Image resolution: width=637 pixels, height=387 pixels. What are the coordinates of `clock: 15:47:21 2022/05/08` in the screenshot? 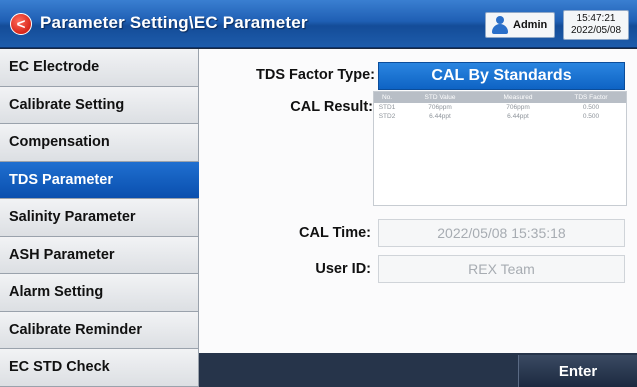 It's located at (596, 25).